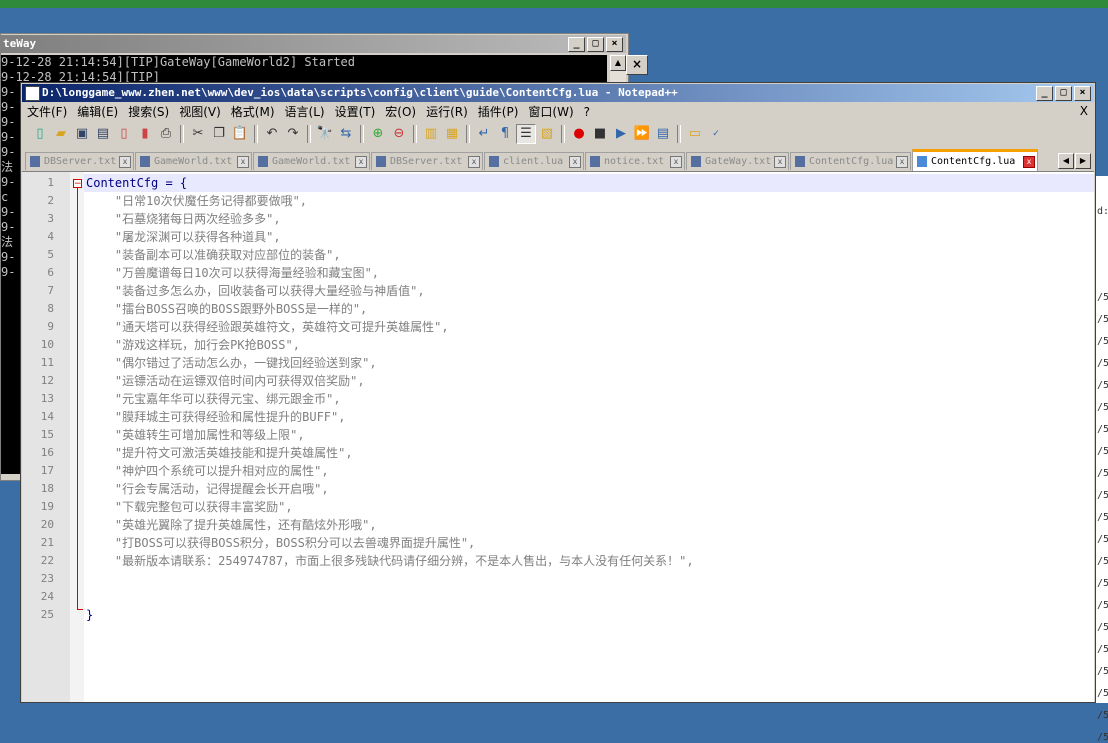  I want to click on open-file-icon: ▰, so click(61, 134).